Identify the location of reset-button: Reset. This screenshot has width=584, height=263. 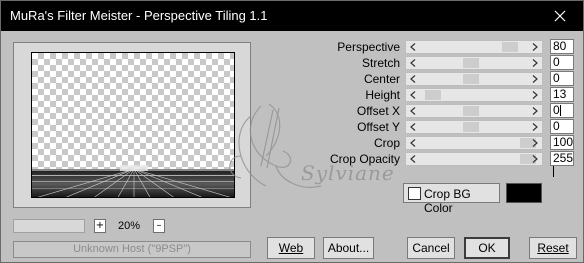
(553, 248).